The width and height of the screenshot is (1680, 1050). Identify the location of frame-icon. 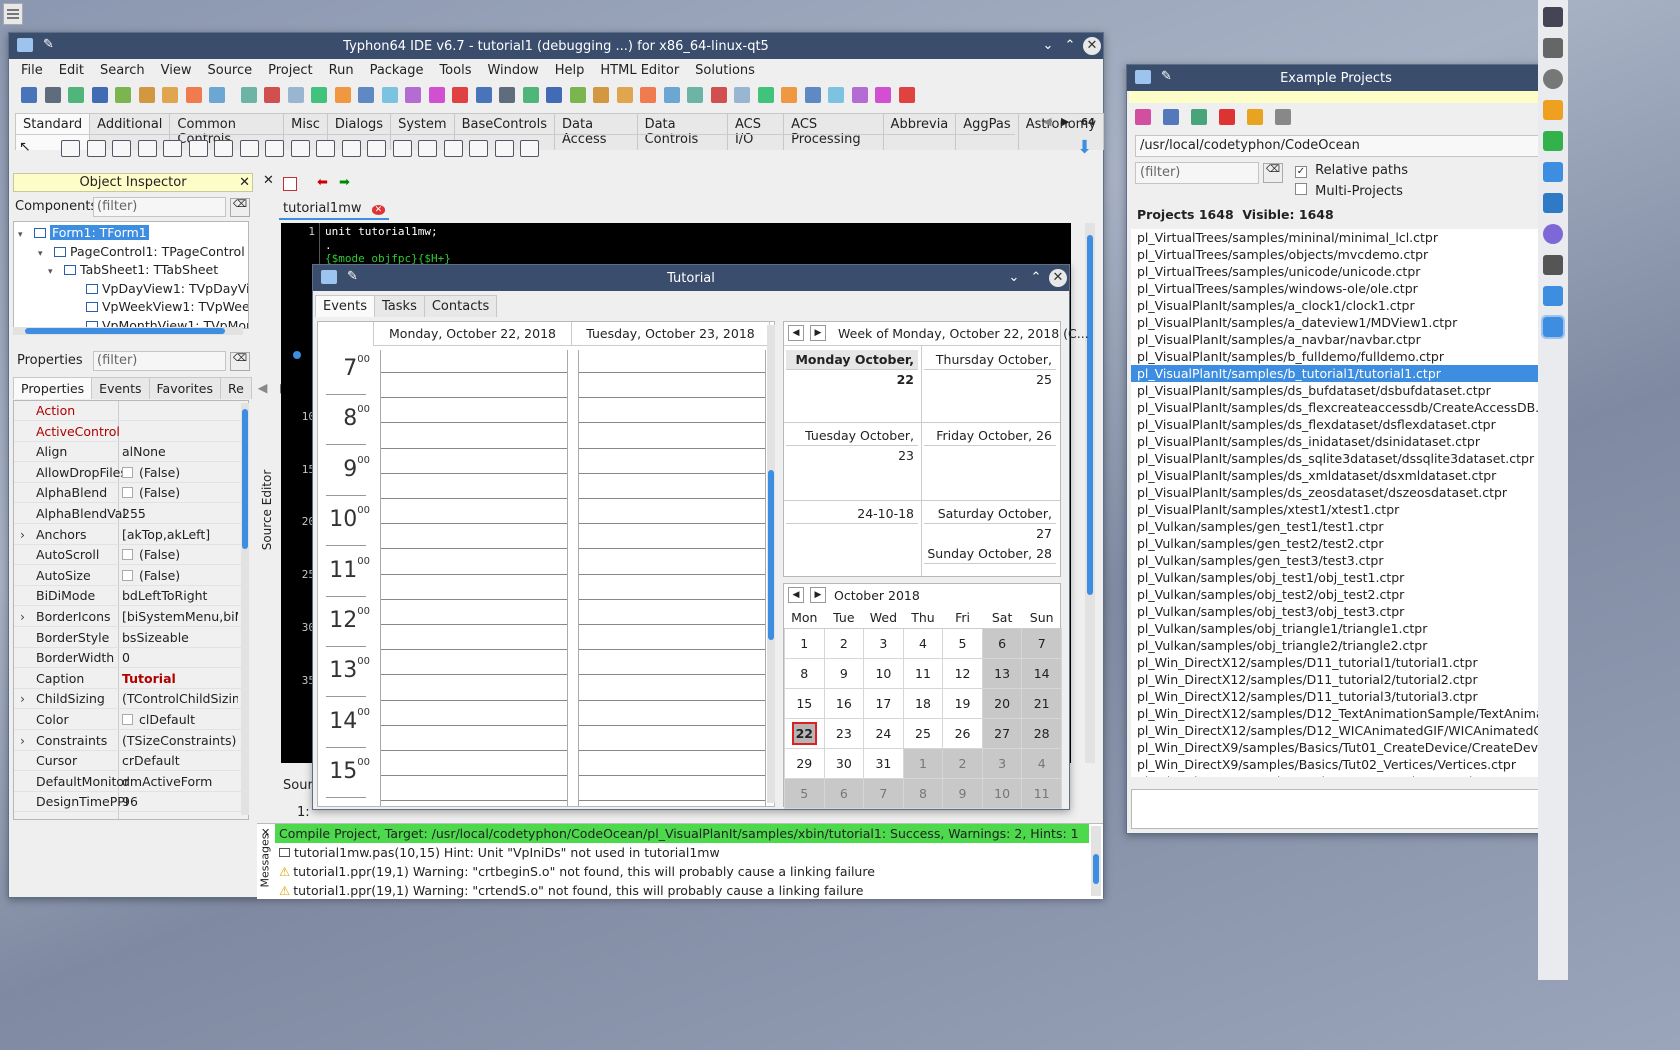
(478, 148).